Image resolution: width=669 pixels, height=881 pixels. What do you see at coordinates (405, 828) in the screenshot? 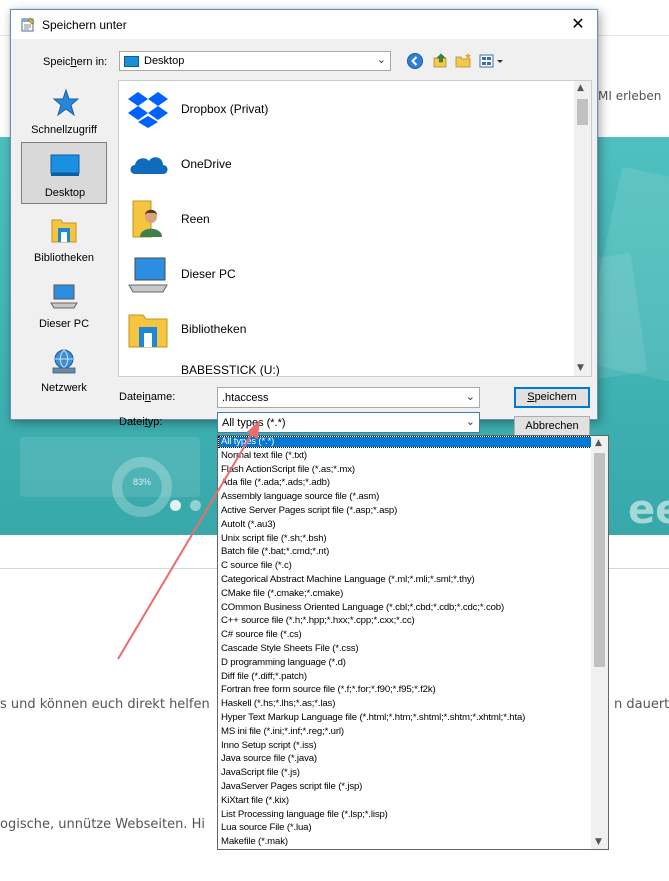
I see `filetype-option: Lua source File (*.lua)` at bounding box center [405, 828].